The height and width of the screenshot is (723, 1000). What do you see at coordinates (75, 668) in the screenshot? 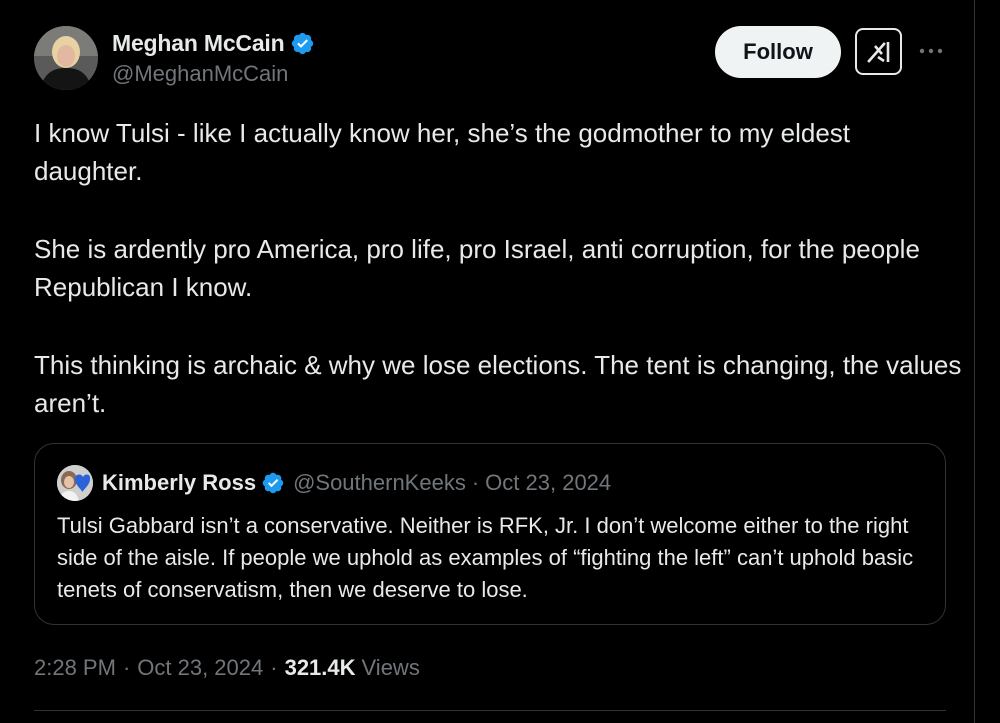
I see `tweet-time: 2:28 PM` at bounding box center [75, 668].